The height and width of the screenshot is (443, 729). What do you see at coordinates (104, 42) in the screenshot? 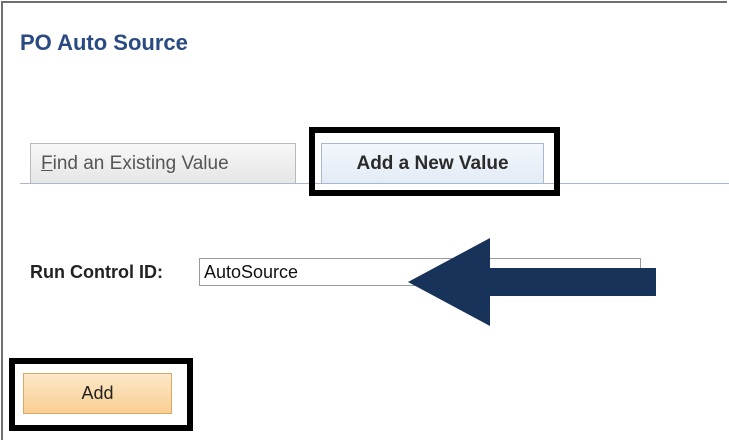
I see `page-title: PO Auto Source` at bounding box center [104, 42].